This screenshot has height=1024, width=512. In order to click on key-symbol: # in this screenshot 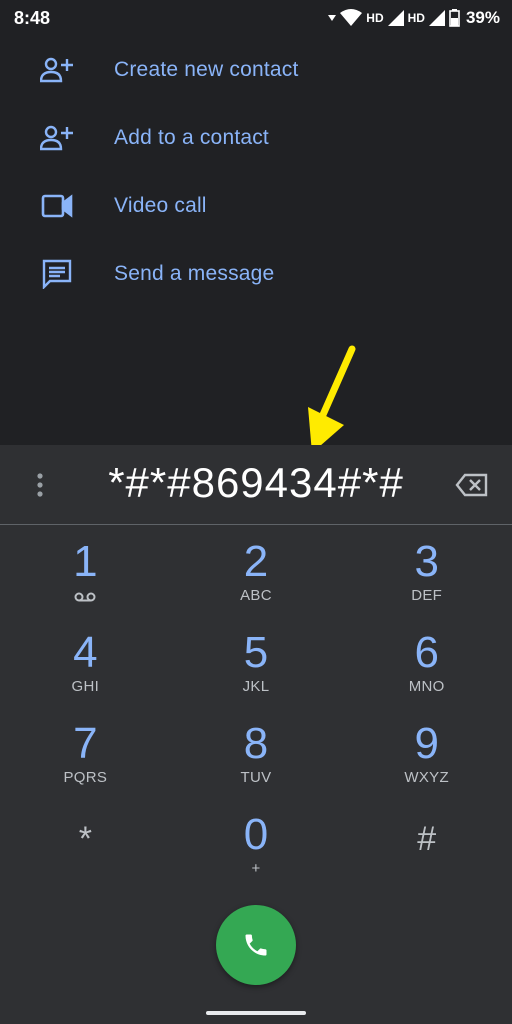, I will do `click(427, 839)`.